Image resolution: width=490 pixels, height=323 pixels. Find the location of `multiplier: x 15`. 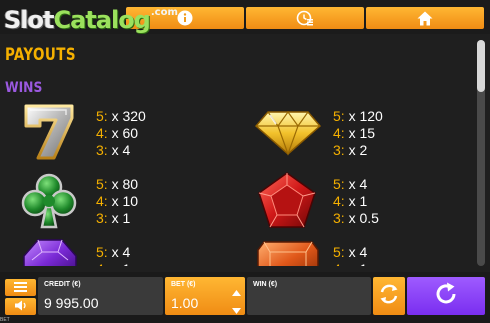

multiplier: x 15 is located at coordinates (362, 133).